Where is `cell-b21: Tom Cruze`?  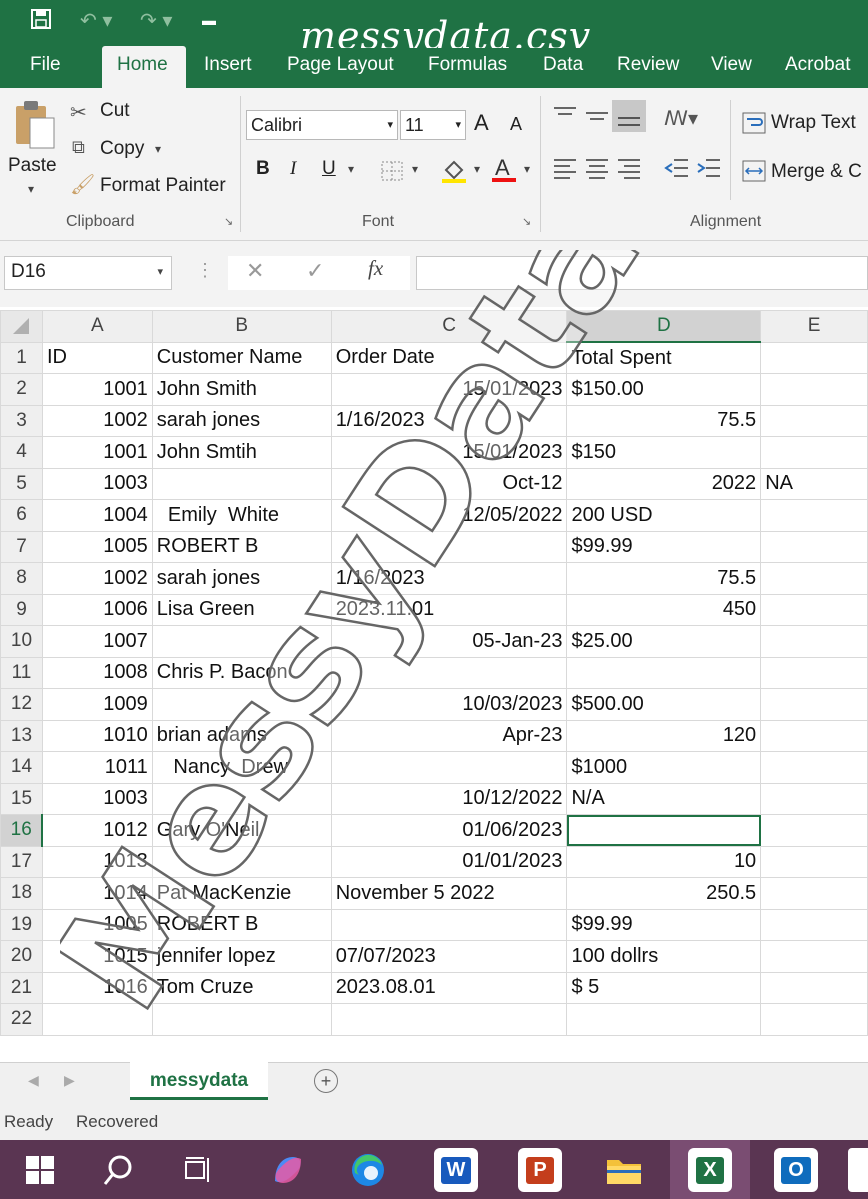
cell-b21: Tom Cruze is located at coordinates (241, 987).